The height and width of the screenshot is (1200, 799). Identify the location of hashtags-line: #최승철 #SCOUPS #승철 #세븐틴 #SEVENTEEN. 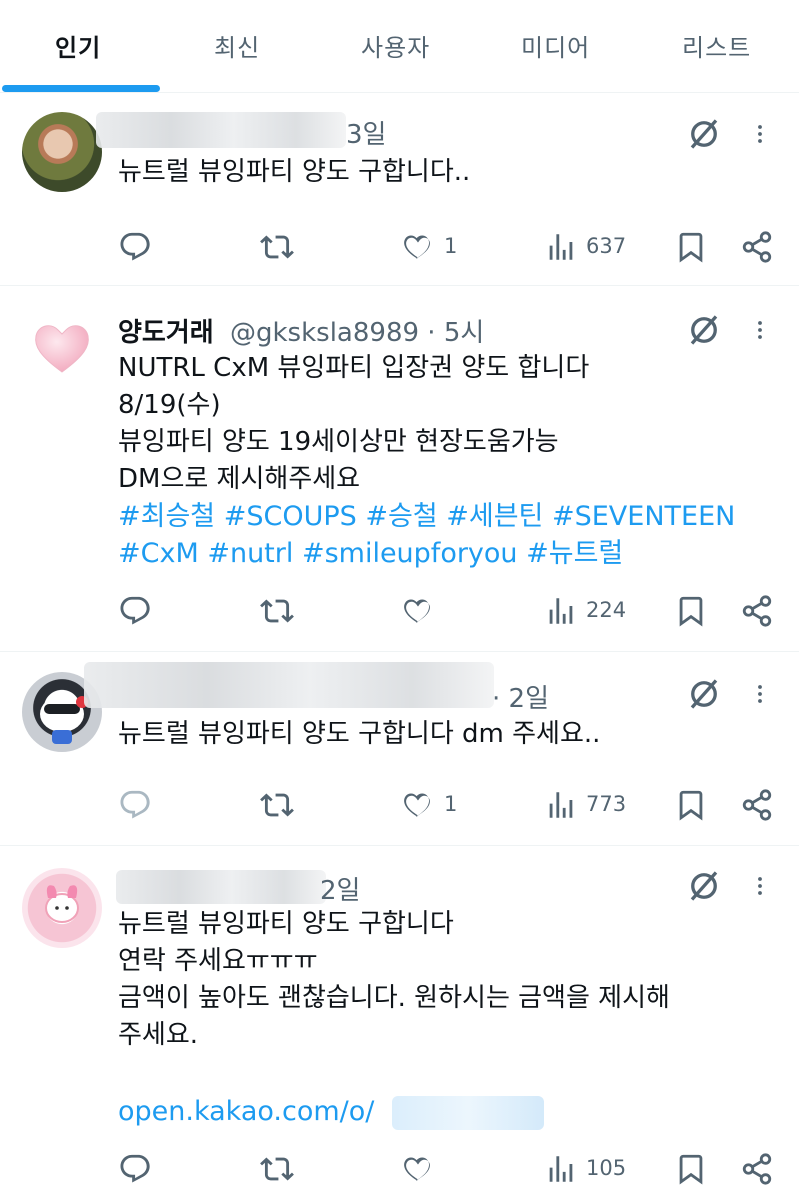
(426, 516).